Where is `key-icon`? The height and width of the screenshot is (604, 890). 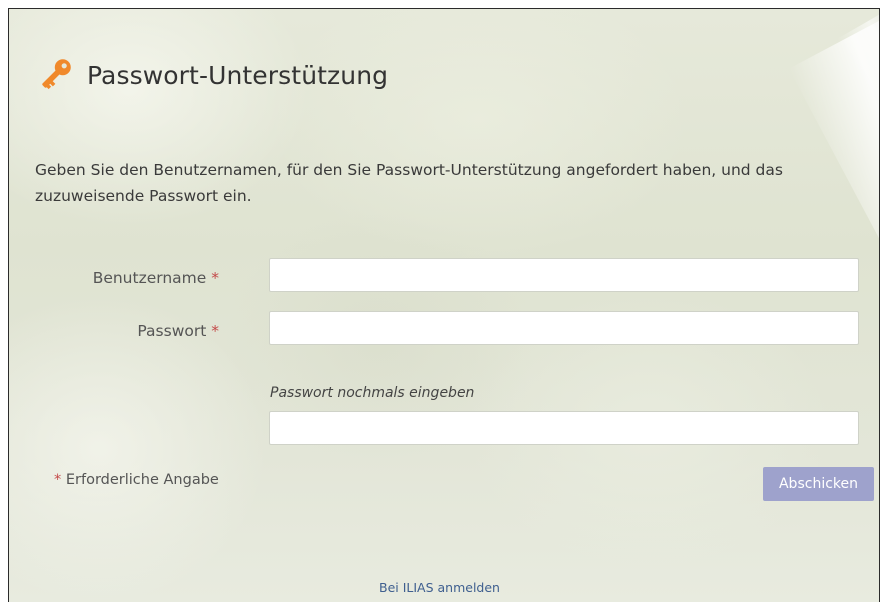 key-icon is located at coordinates (56, 74).